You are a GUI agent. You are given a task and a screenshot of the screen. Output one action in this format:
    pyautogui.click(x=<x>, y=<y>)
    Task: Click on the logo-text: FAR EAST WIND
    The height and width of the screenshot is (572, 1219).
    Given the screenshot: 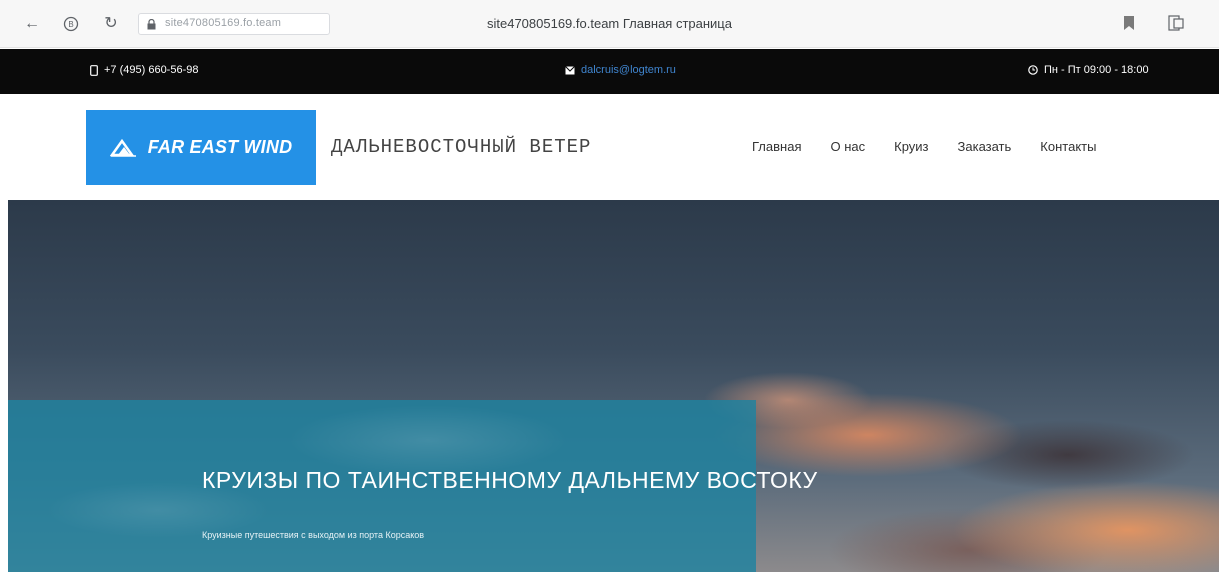 What is the action you would take?
    pyautogui.click(x=220, y=147)
    